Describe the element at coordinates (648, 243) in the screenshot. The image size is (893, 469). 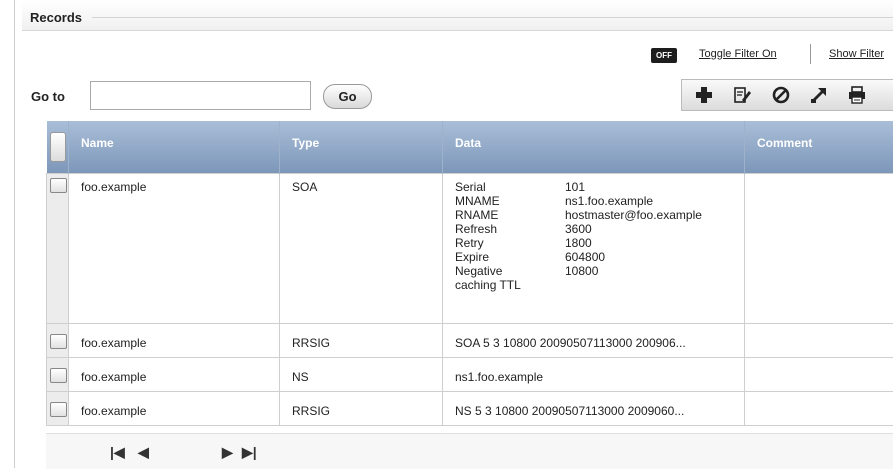
I see `data-value: 1800` at that location.